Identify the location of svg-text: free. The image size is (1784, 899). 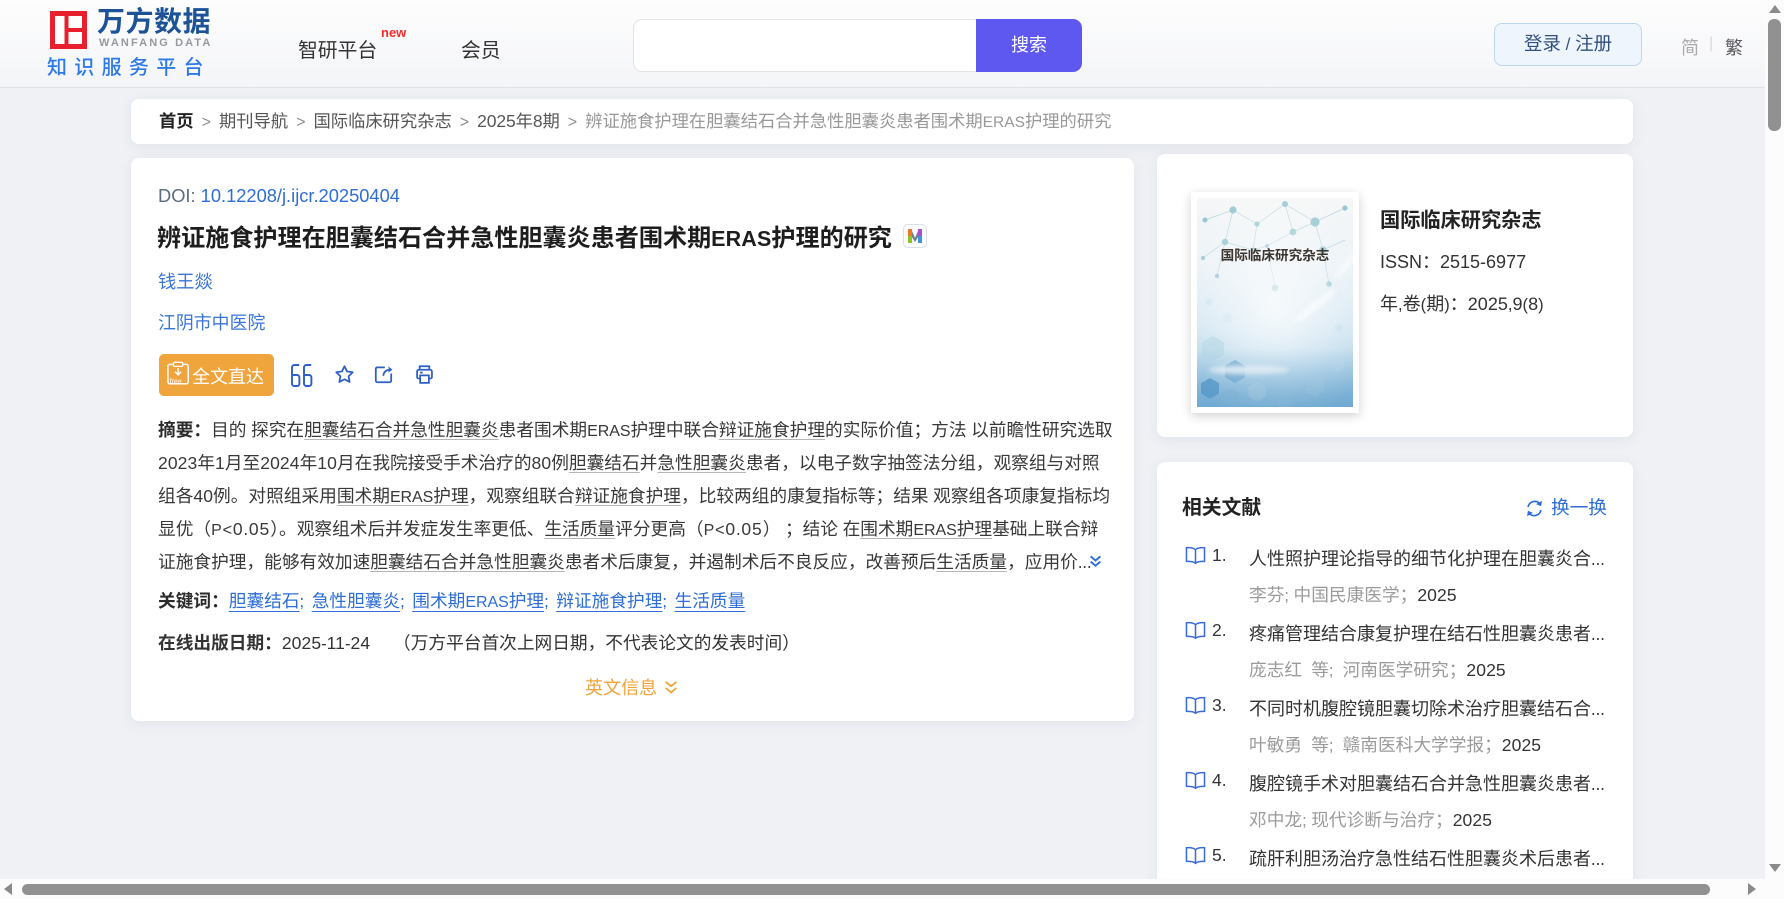
(176, 381).